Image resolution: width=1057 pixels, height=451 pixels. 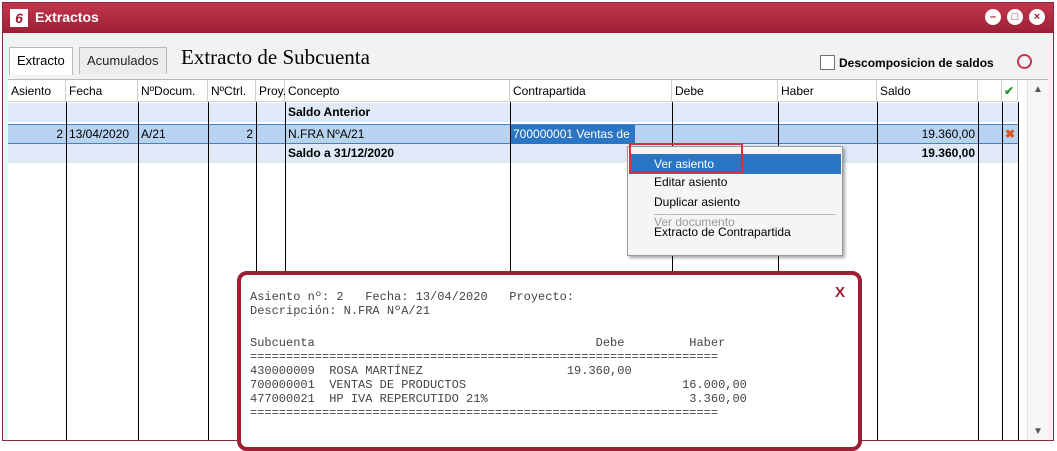 What do you see at coordinates (1010, 134) in the screenshot?
I see `delete-x-icon: ✖` at bounding box center [1010, 134].